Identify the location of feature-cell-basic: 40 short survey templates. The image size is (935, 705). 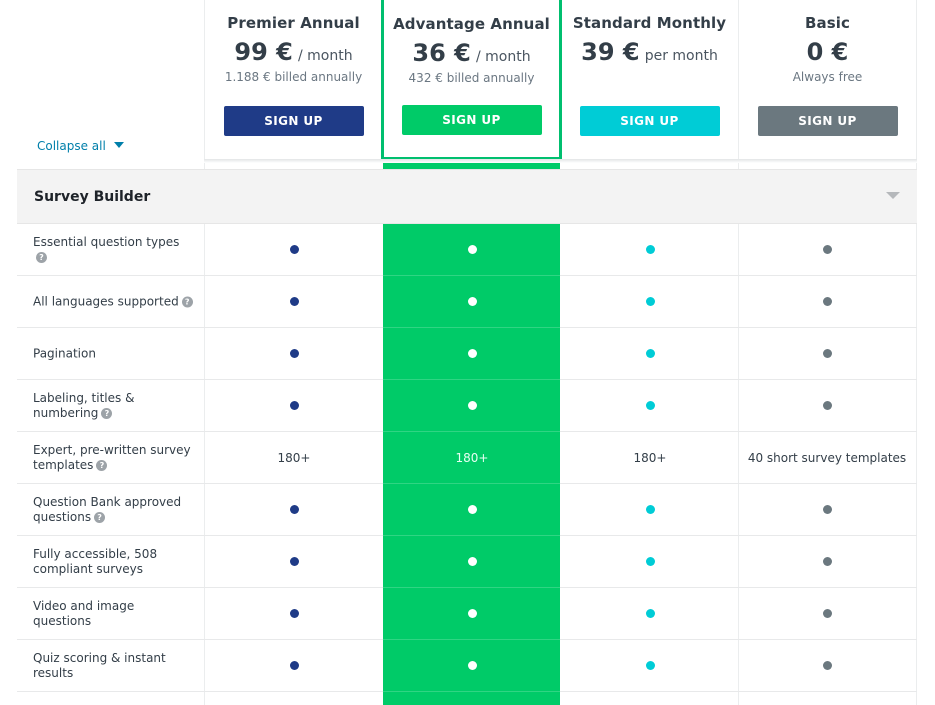
(827, 457).